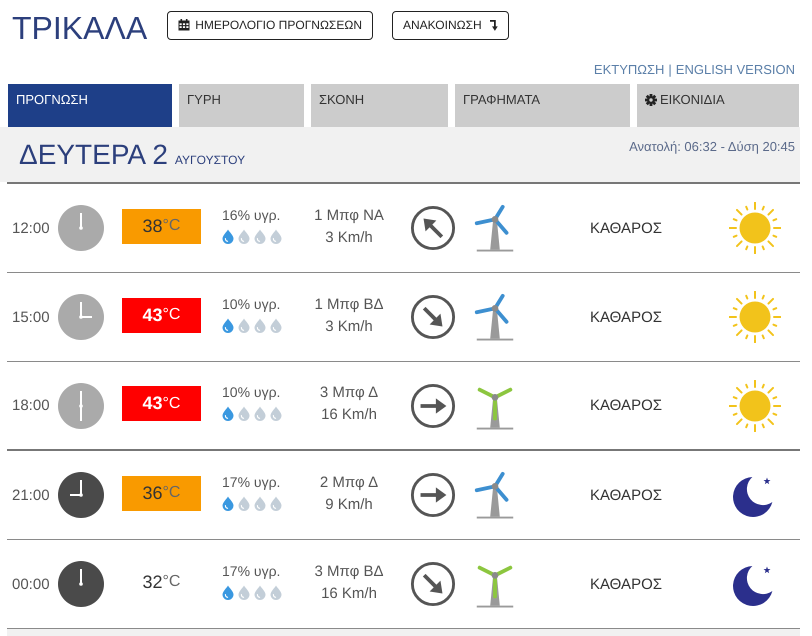 The width and height of the screenshot is (812, 636). What do you see at coordinates (735, 69) in the screenshot?
I see `header-link: ENGLISH VERSION` at bounding box center [735, 69].